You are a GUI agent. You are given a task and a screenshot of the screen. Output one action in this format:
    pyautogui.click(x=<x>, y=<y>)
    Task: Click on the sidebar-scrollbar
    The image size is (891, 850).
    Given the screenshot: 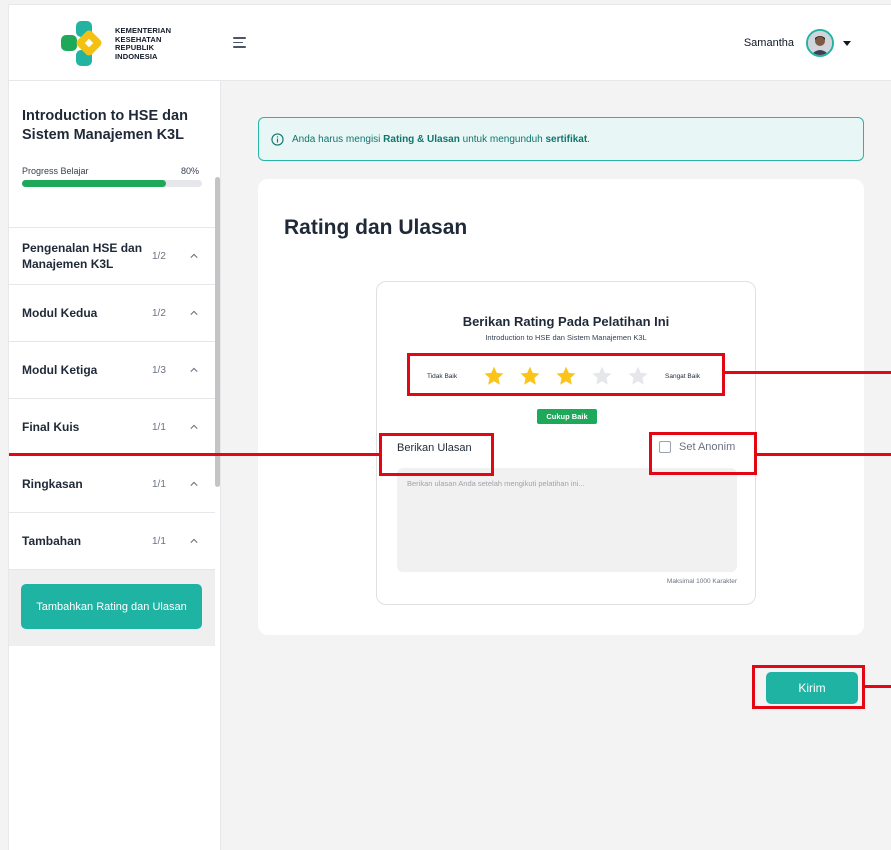 What is the action you would take?
    pyautogui.click(x=217, y=332)
    